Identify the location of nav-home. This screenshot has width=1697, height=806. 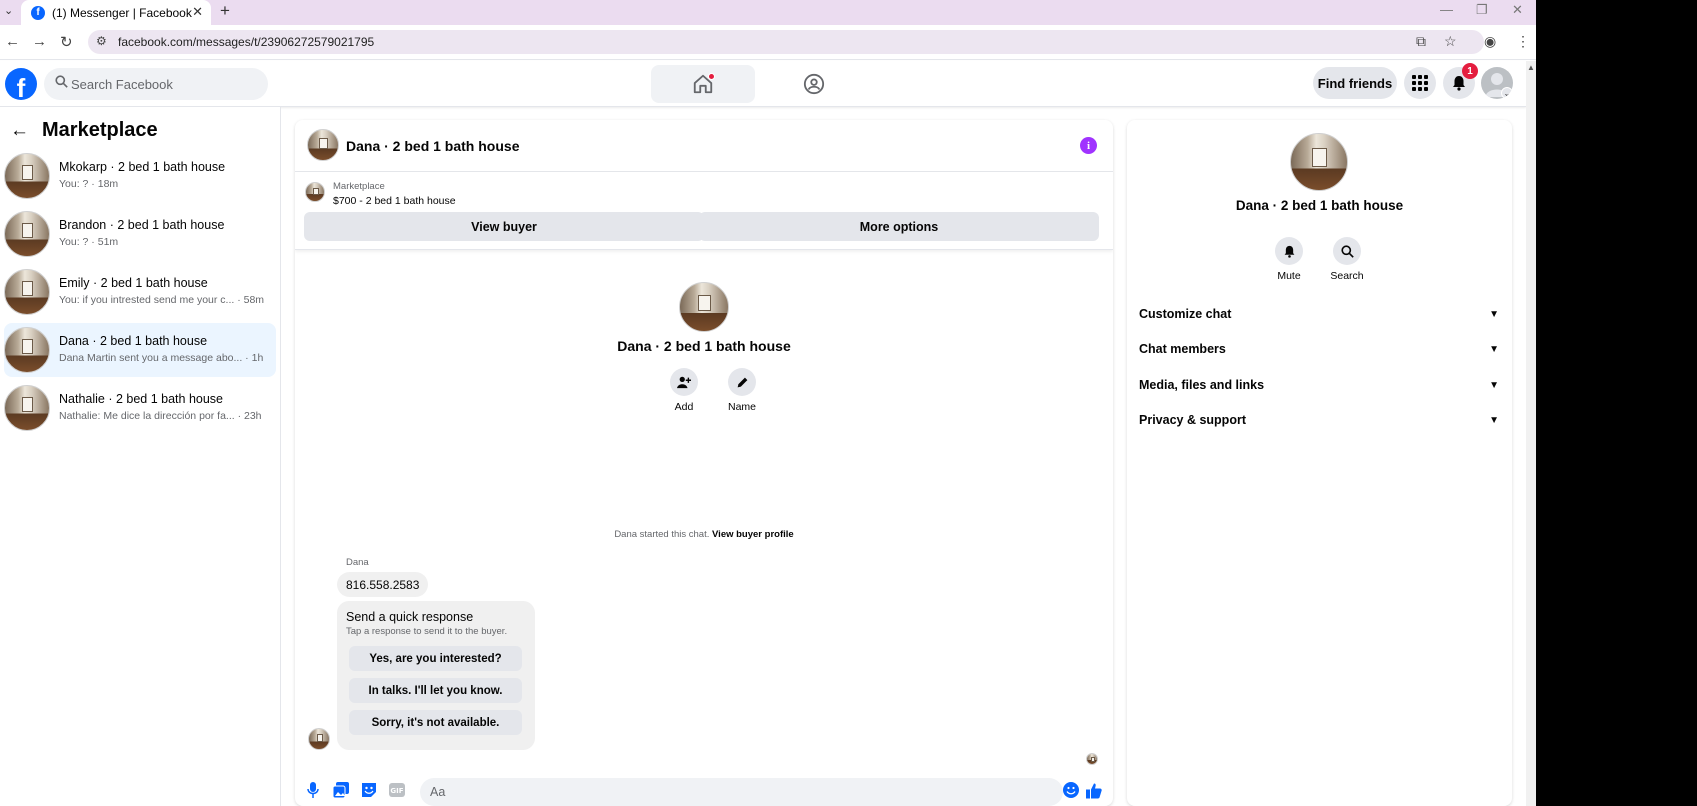
(703, 84).